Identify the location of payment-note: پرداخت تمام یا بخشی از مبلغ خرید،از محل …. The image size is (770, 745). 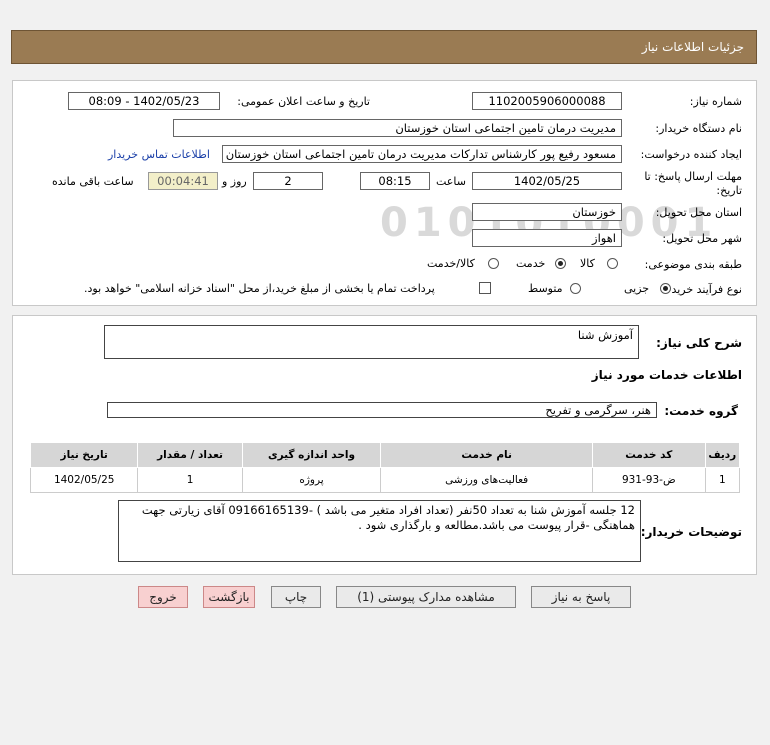
(259, 288).